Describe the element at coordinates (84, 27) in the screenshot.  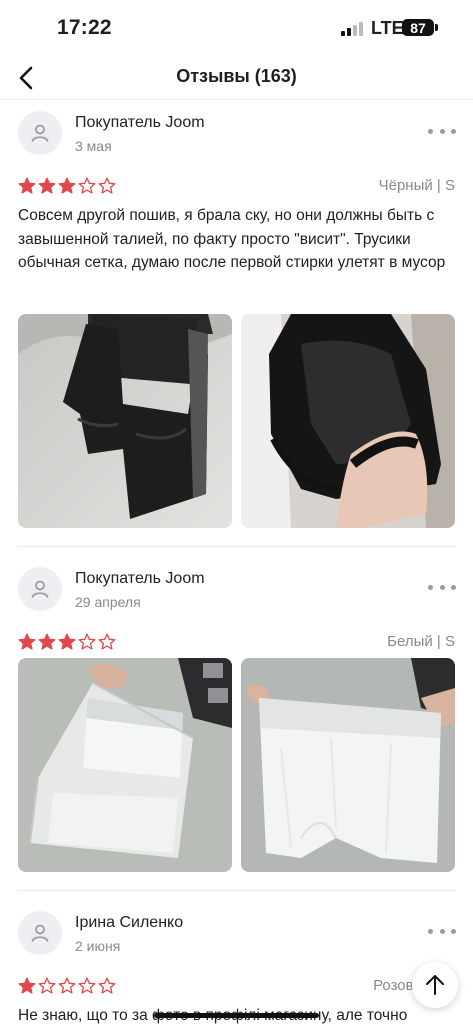
I see `status-time: 17:22` at that location.